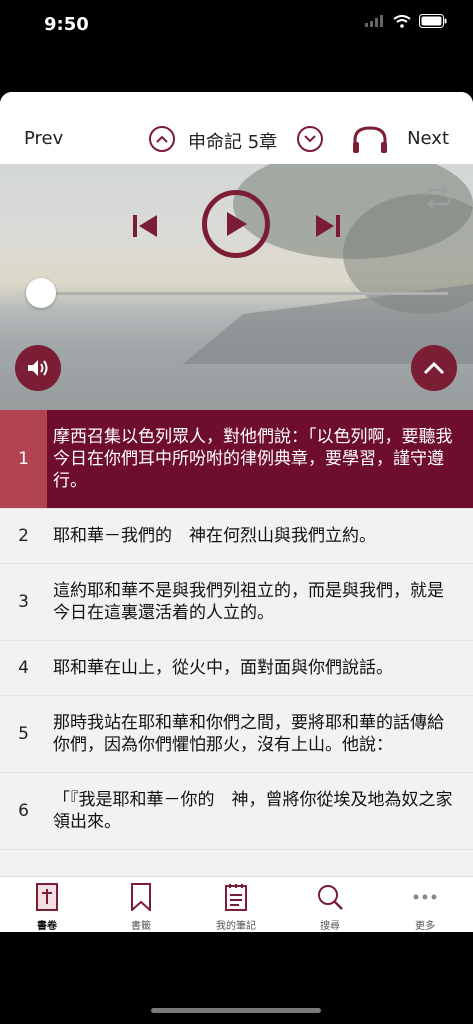 The width and height of the screenshot is (473, 1024). Describe the element at coordinates (327, 226) in the screenshot. I see `skip-next-icon` at that location.